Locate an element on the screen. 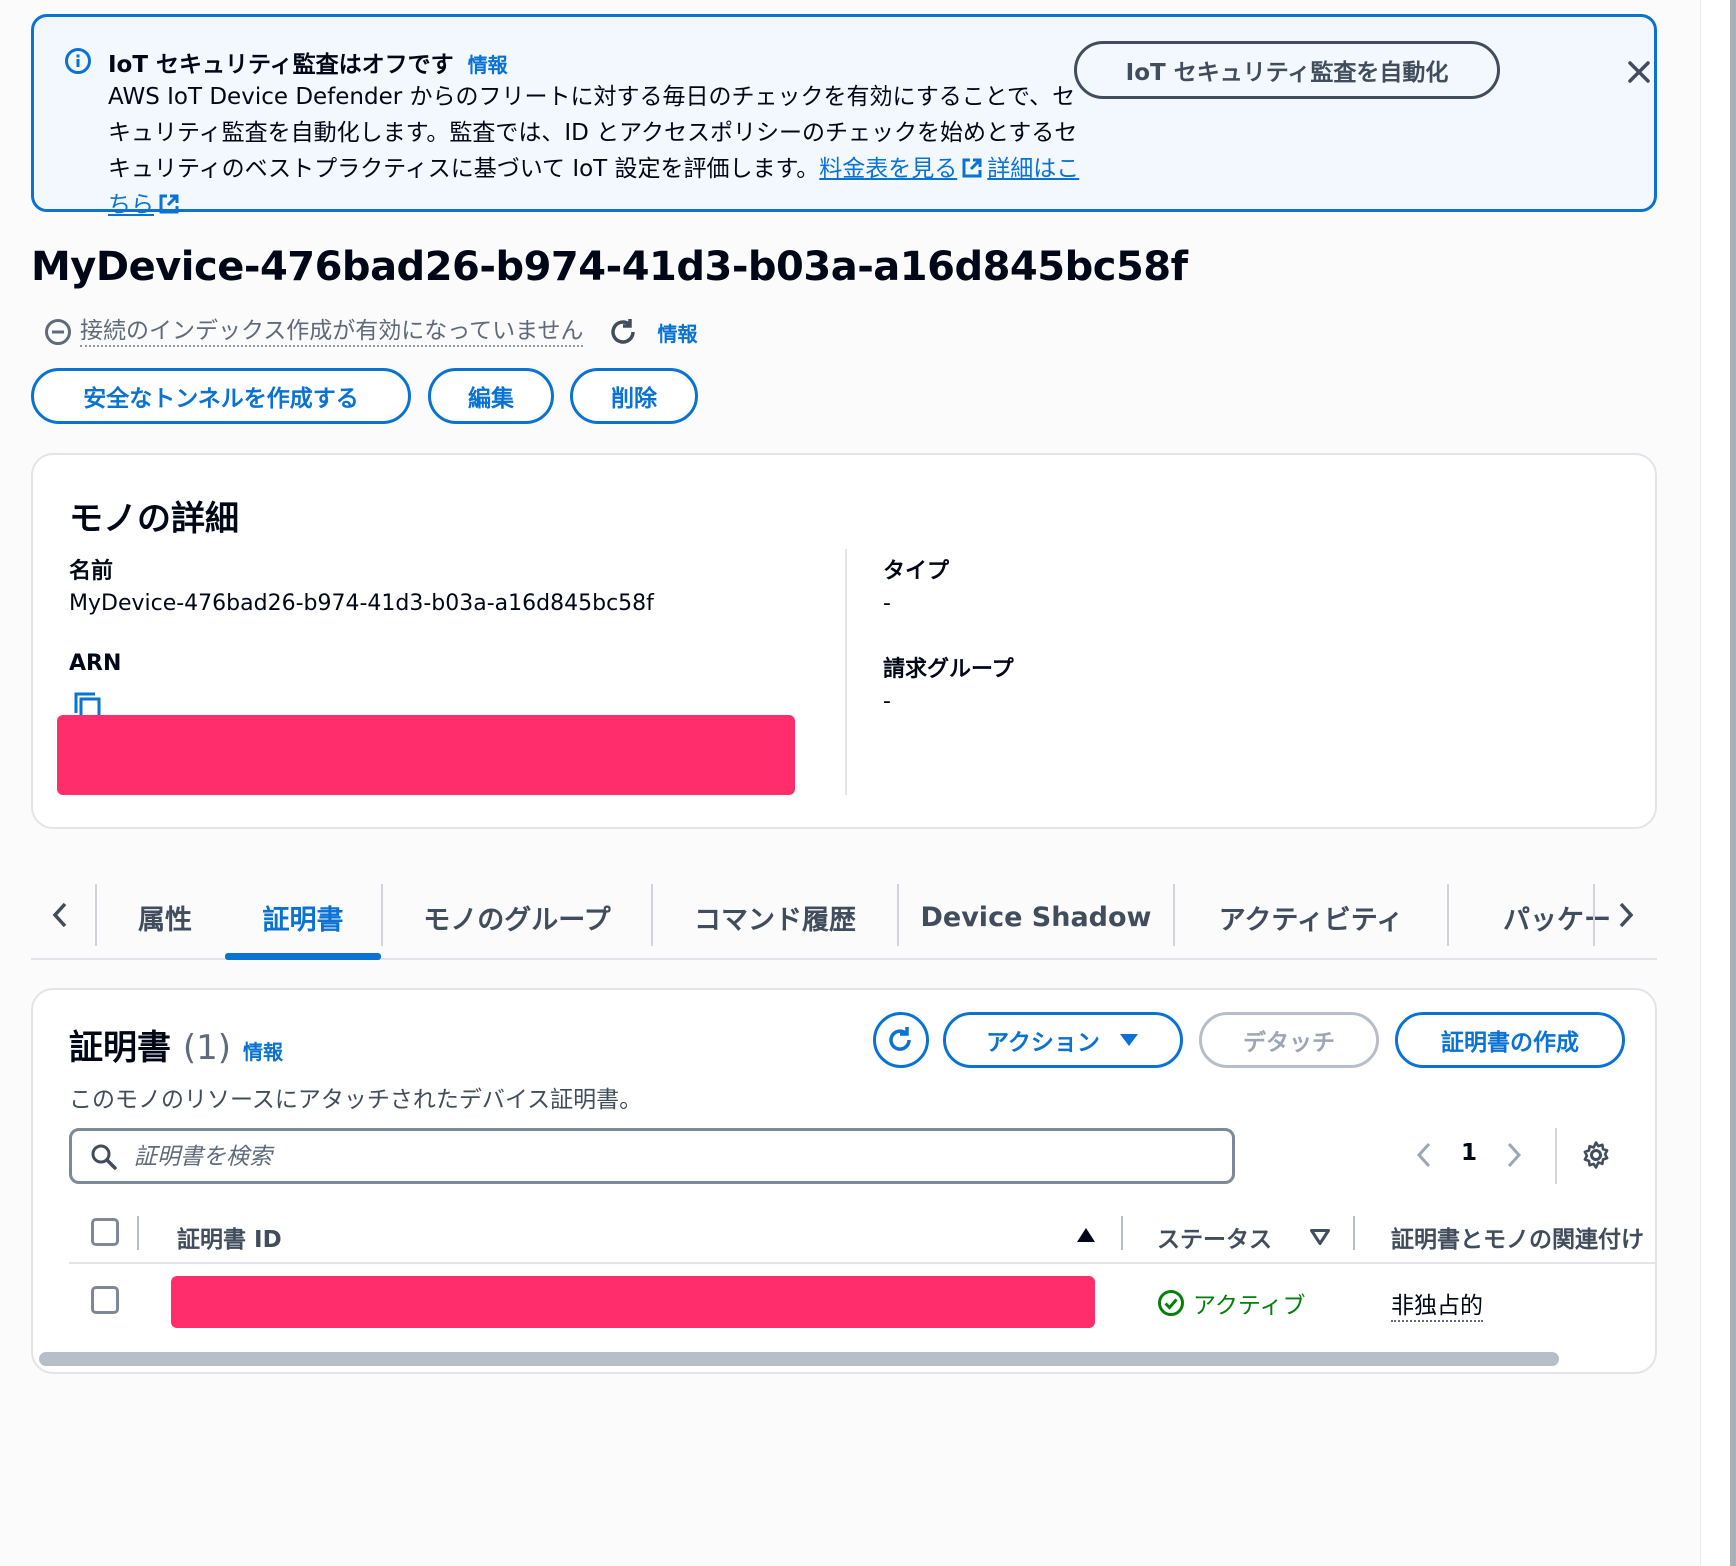 This screenshot has height=1566, width=1736. select-all-checkbox is located at coordinates (105, 1232).